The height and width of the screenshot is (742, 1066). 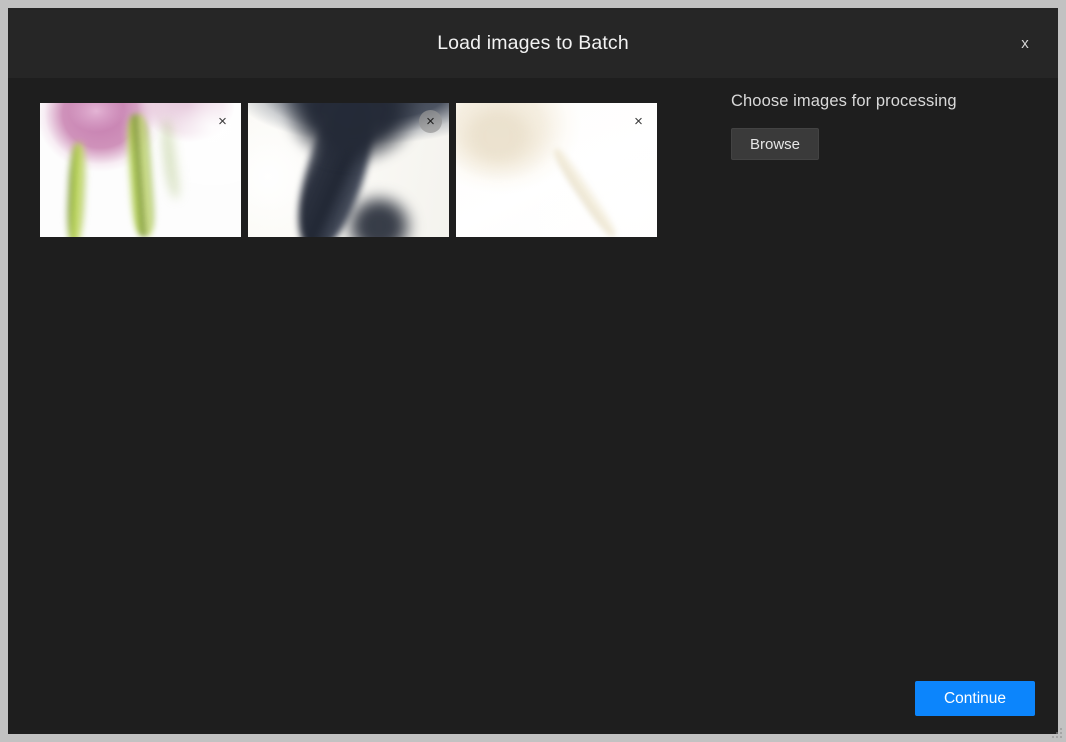 I want to click on close-icon: x, so click(x=1025, y=43).